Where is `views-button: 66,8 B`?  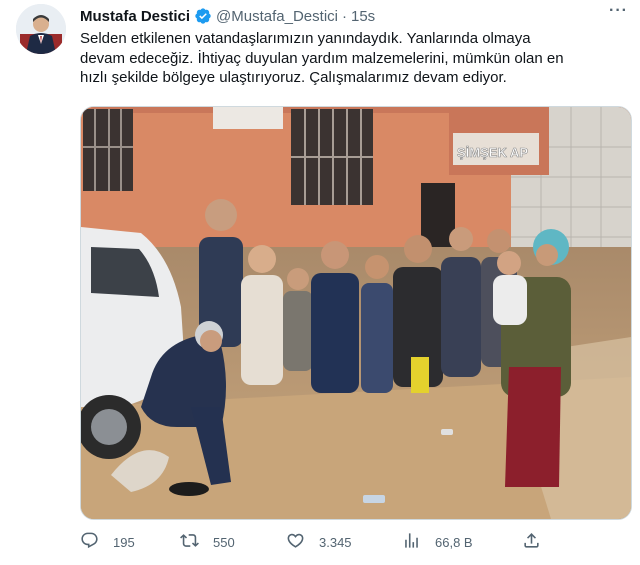 views-button: 66,8 B is located at coordinates (437, 542).